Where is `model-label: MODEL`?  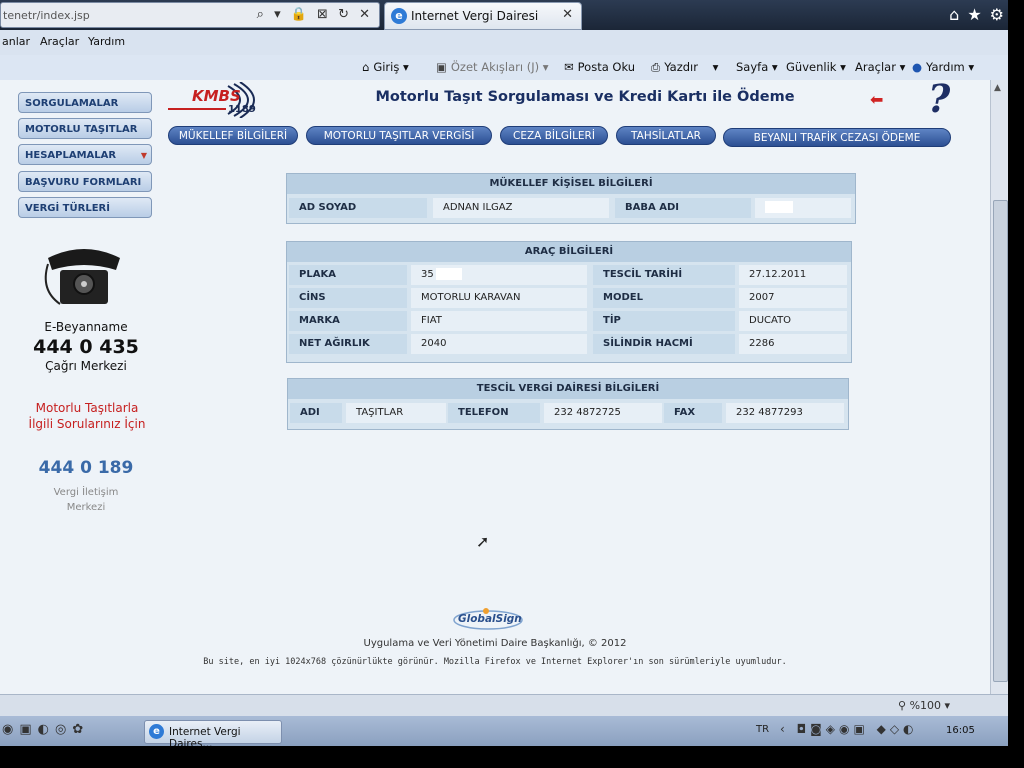 model-label: MODEL is located at coordinates (664, 298).